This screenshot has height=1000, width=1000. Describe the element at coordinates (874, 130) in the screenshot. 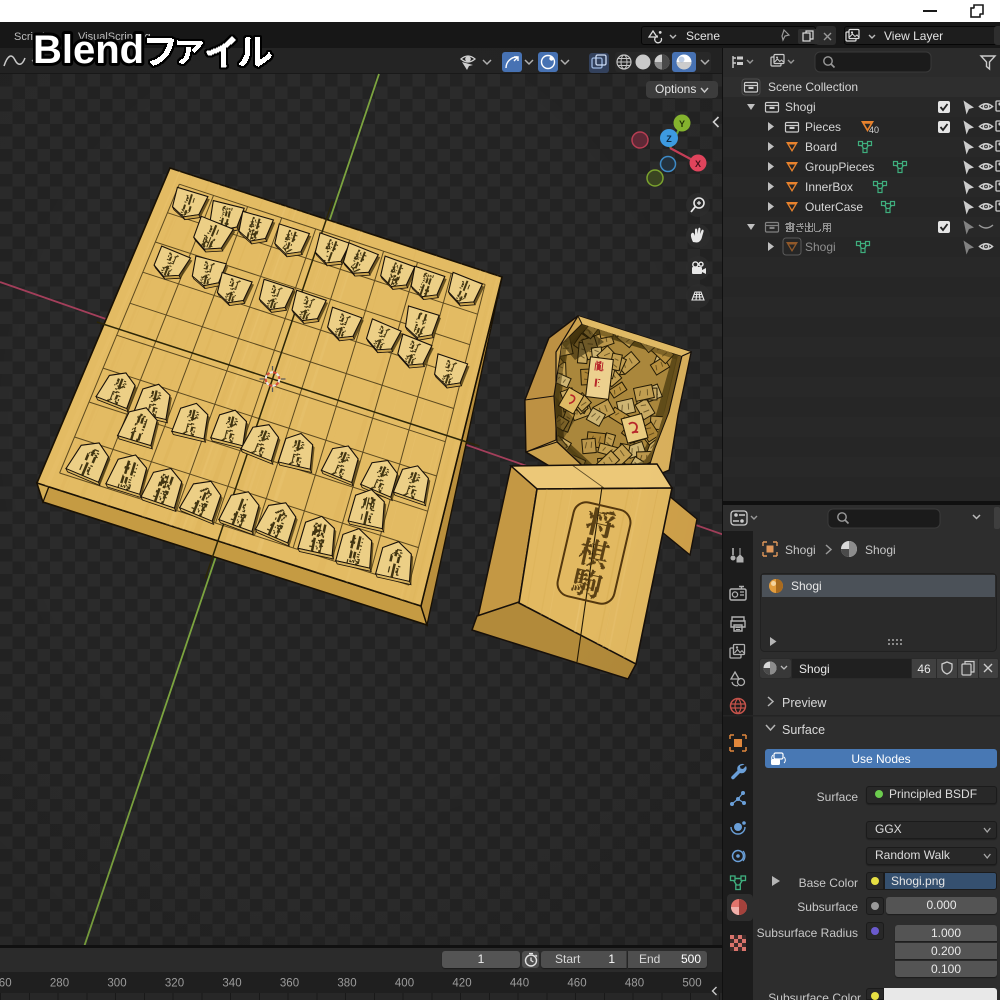

I see `svg-text: 40` at that location.